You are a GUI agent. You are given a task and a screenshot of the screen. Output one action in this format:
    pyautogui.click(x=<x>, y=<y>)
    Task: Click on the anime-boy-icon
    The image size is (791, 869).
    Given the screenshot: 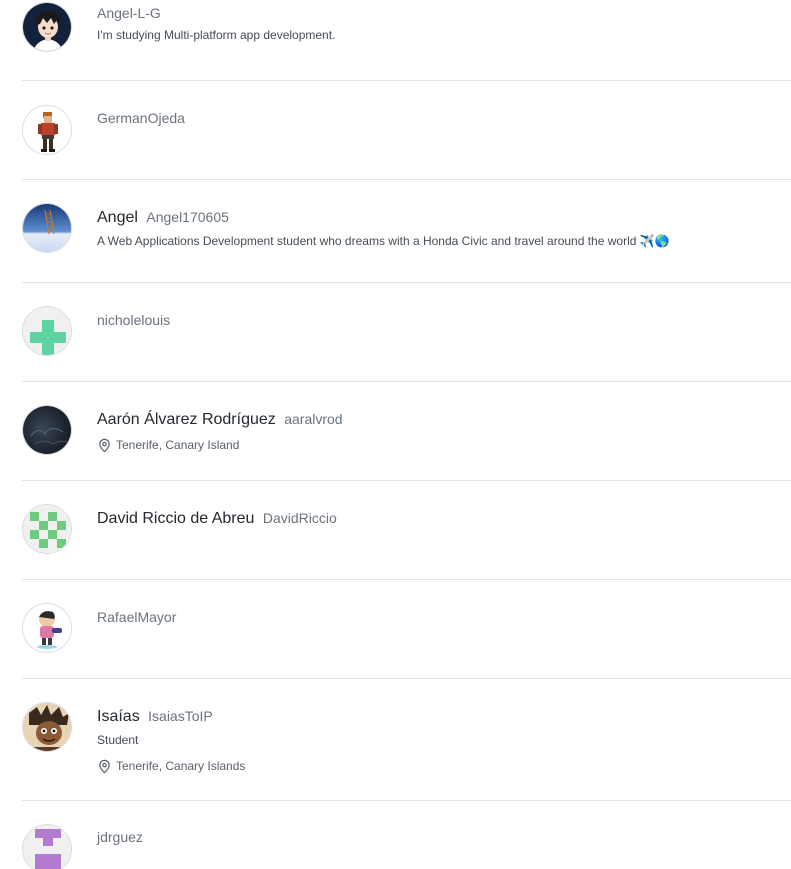 What is the action you would take?
    pyautogui.click(x=47, y=27)
    